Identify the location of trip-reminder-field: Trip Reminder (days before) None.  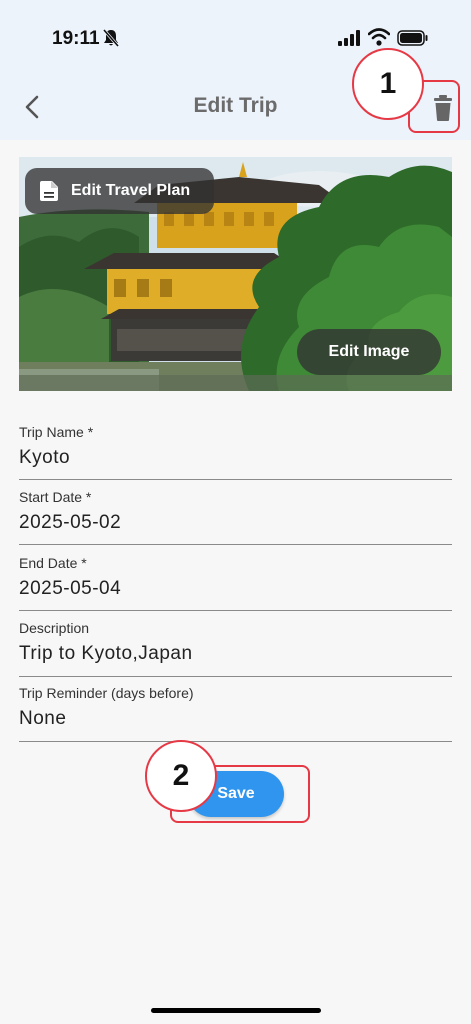
(235, 713).